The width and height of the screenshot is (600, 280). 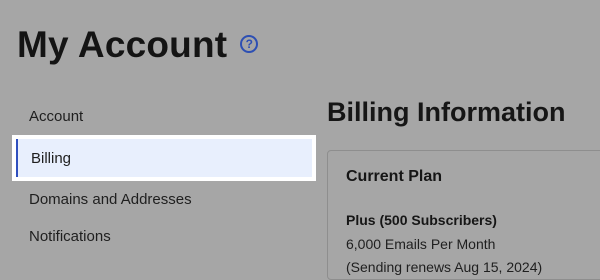 I want to click on page-header: My Account ?, so click(x=138, y=44).